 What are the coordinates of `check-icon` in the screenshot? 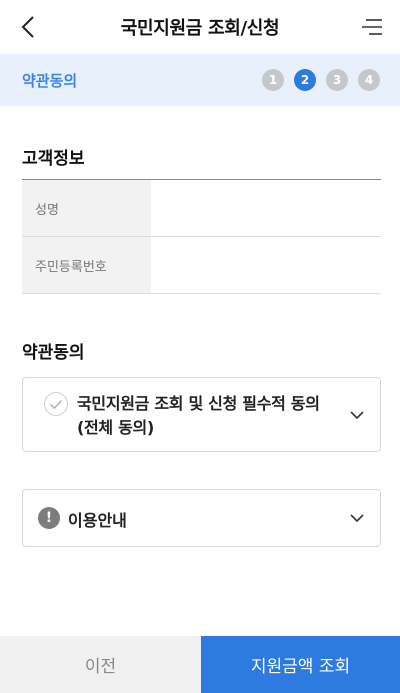 It's located at (56, 404).